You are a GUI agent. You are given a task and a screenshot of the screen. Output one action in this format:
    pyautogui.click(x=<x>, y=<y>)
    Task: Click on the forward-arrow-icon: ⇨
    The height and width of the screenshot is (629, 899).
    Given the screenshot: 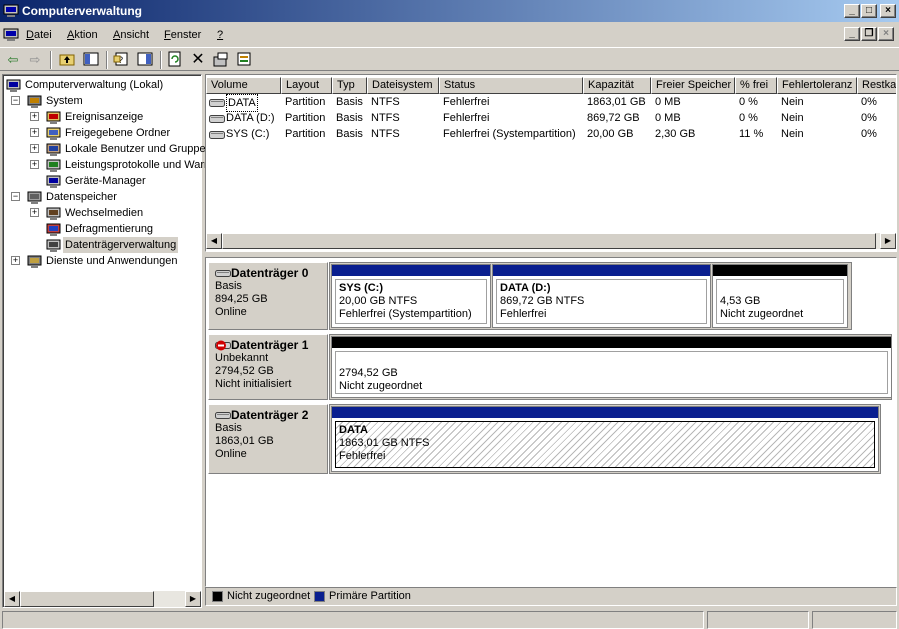 What is the action you would take?
    pyautogui.click(x=35, y=60)
    